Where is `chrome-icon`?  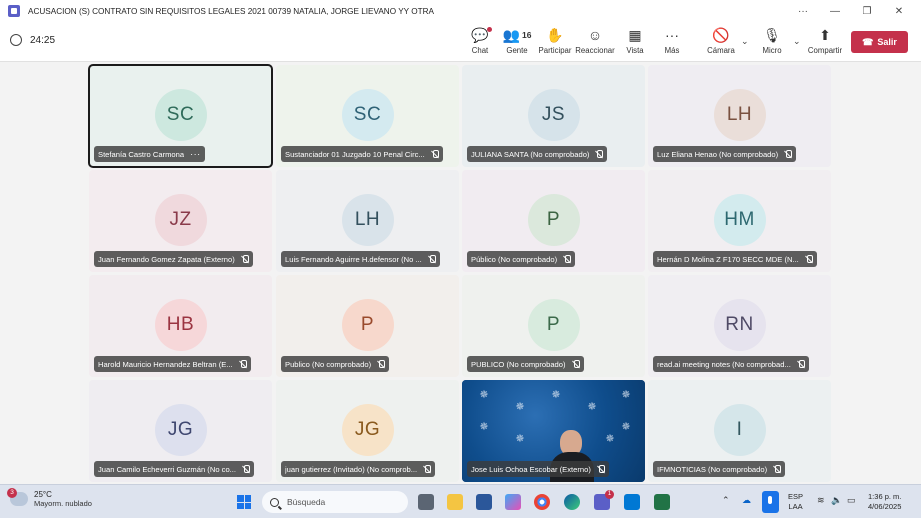 chrome-icon is located at coordinates (542, 502).